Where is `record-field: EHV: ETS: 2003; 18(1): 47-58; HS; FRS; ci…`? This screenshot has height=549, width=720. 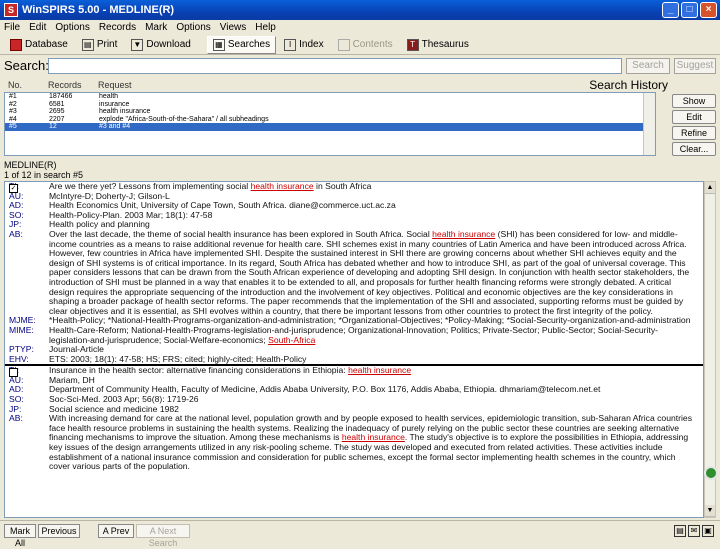
record-field: EHV: ETS: 2003; 18(1): 47-58; HS; FRS; ci… is located at coordinates (354, 359).